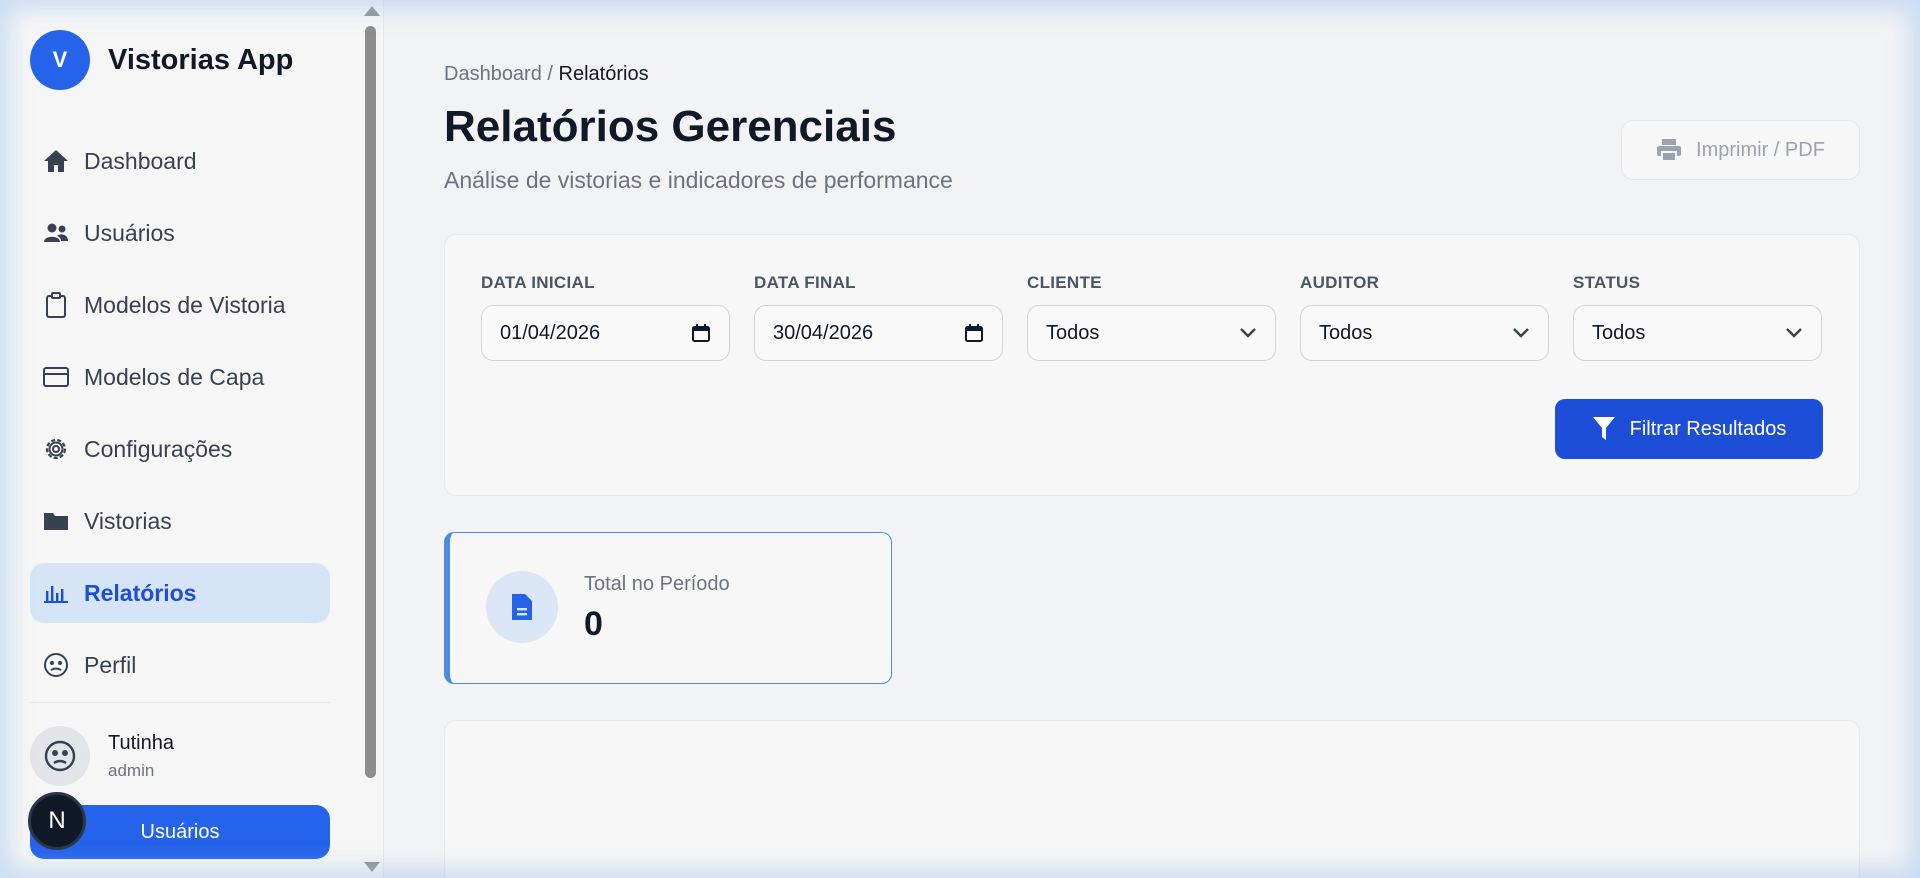 The height and width of the screenshot is (878, 1920). Describe the element at coordinates (141, 742) in the screenshot. I see `user-name: Tutinha` at that location.